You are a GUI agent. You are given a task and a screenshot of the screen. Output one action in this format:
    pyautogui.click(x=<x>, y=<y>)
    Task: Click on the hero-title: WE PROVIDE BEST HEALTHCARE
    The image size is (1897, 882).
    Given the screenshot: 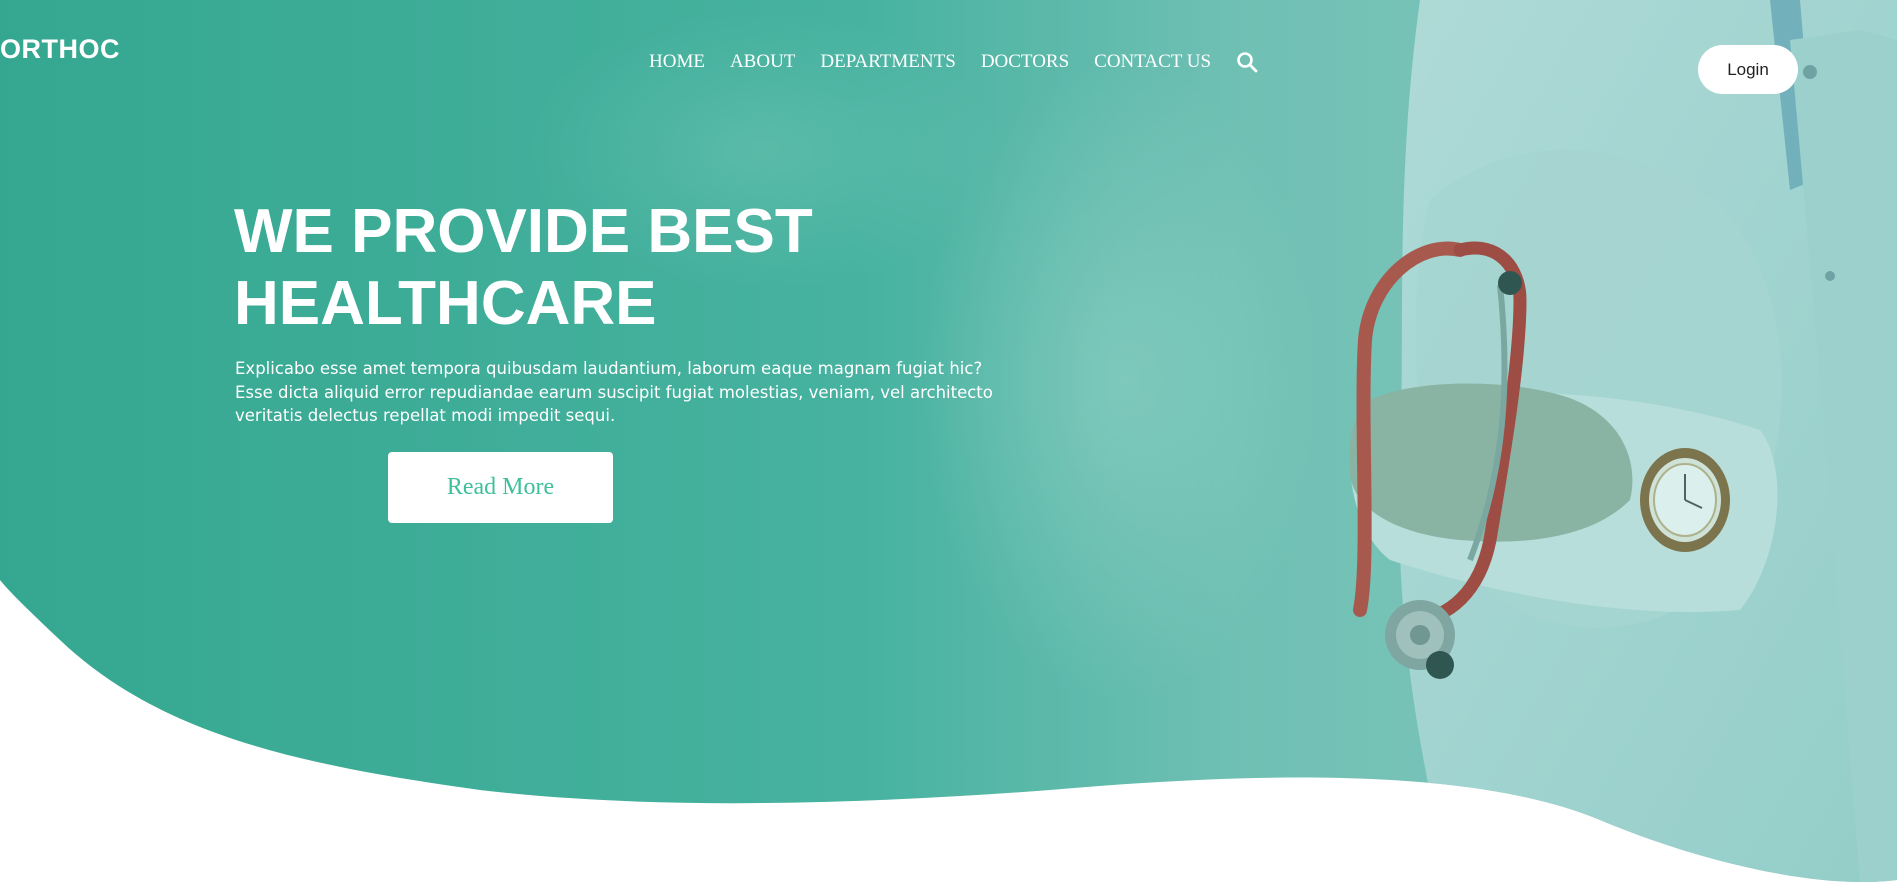 What is the action you would take?
    pyautogui.click(x=584, y=268)
    